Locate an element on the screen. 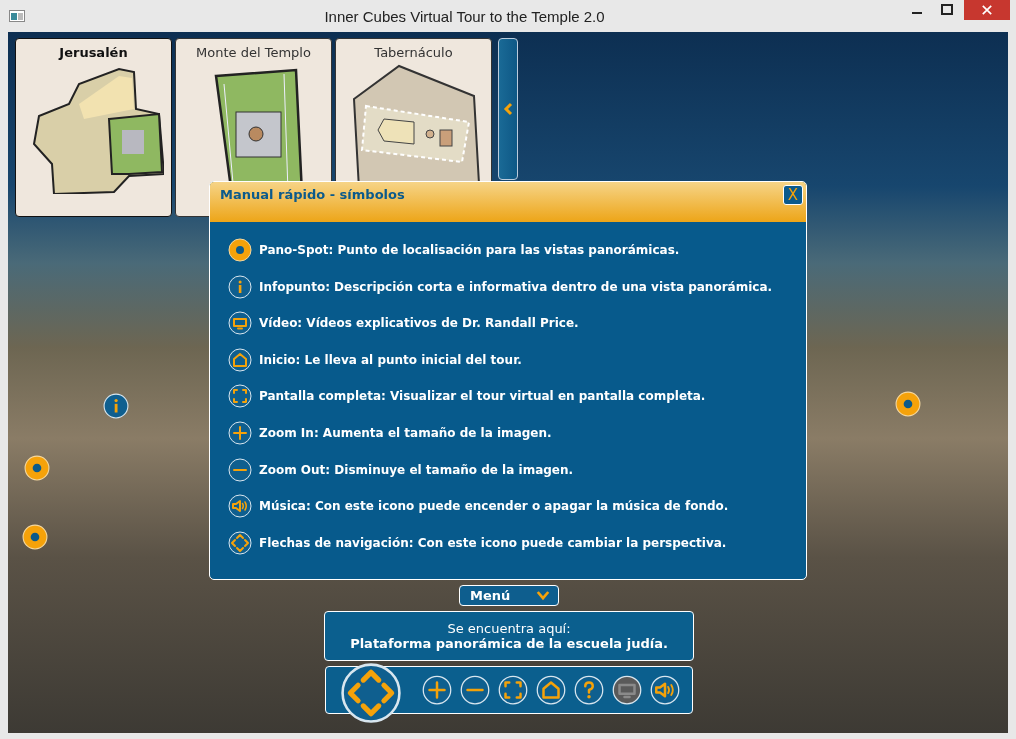 The image size is (1016, 739). fullscreen-button is located at coordinates (513, 690).